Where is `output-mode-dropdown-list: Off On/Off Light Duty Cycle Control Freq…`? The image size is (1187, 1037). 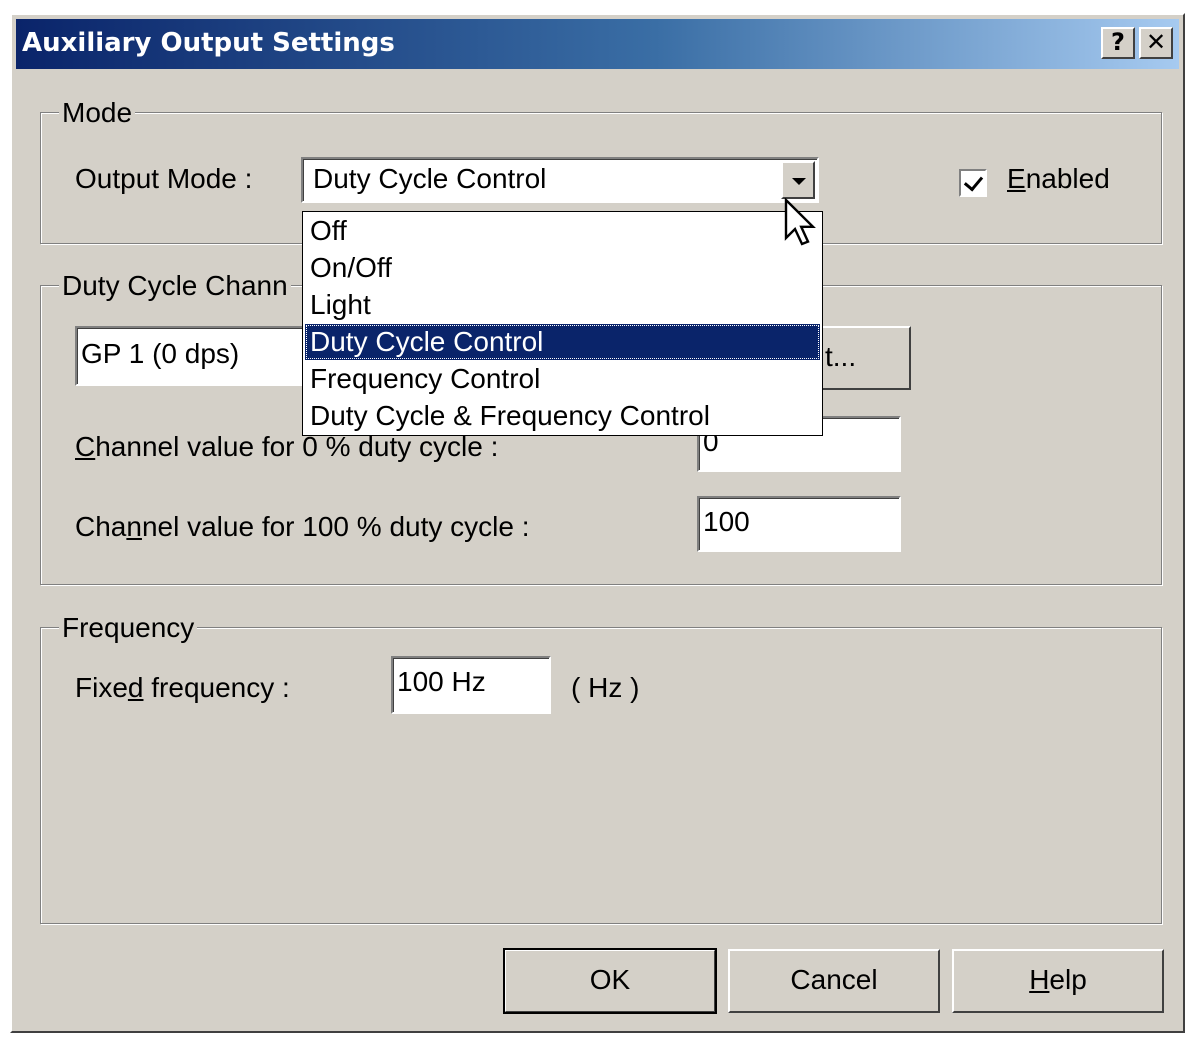 output-mode-dropdown-list: Off On/Off Light Duty Cycle Control Freq… is located at coordinates (562, 323).